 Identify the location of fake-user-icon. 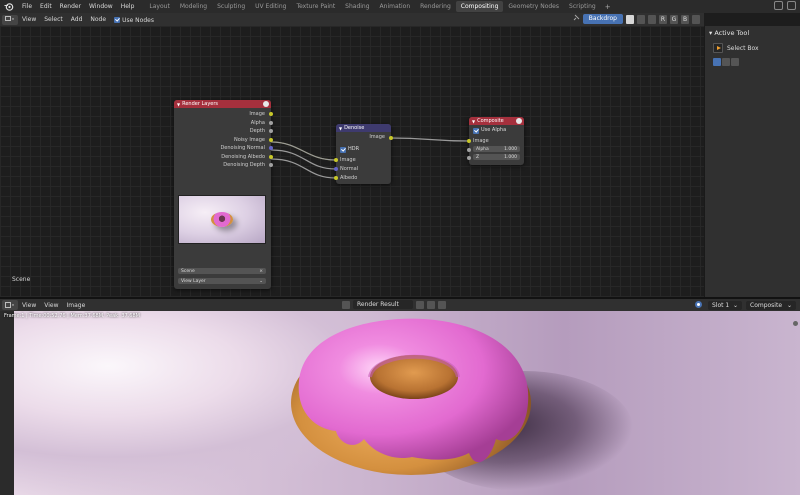
(420, 304).